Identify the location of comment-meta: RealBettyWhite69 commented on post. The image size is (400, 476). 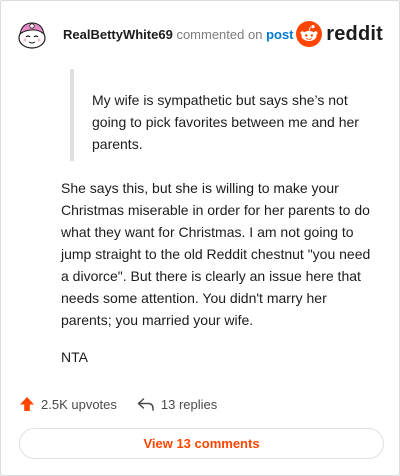
(178, 34).